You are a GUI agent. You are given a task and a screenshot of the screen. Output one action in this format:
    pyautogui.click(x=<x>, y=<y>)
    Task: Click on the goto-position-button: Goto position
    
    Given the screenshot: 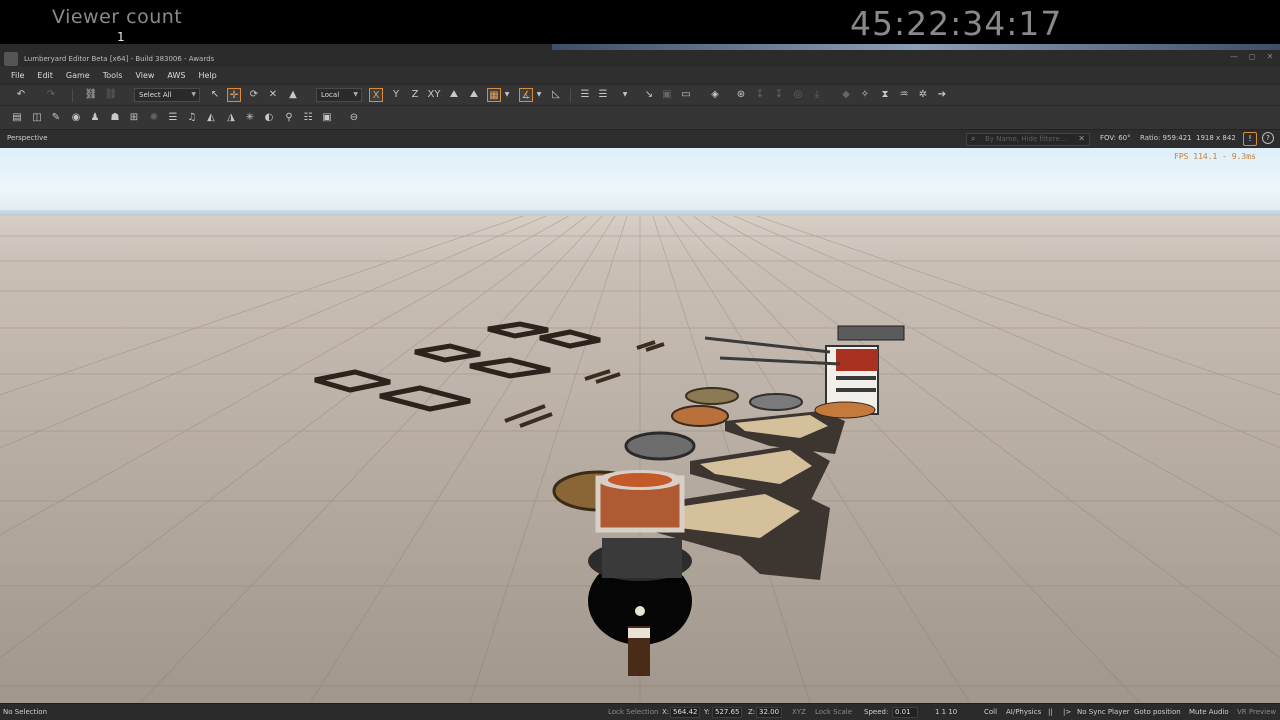 What is the action you would take?
    pyautogui.click(x=1157, y=712)
    